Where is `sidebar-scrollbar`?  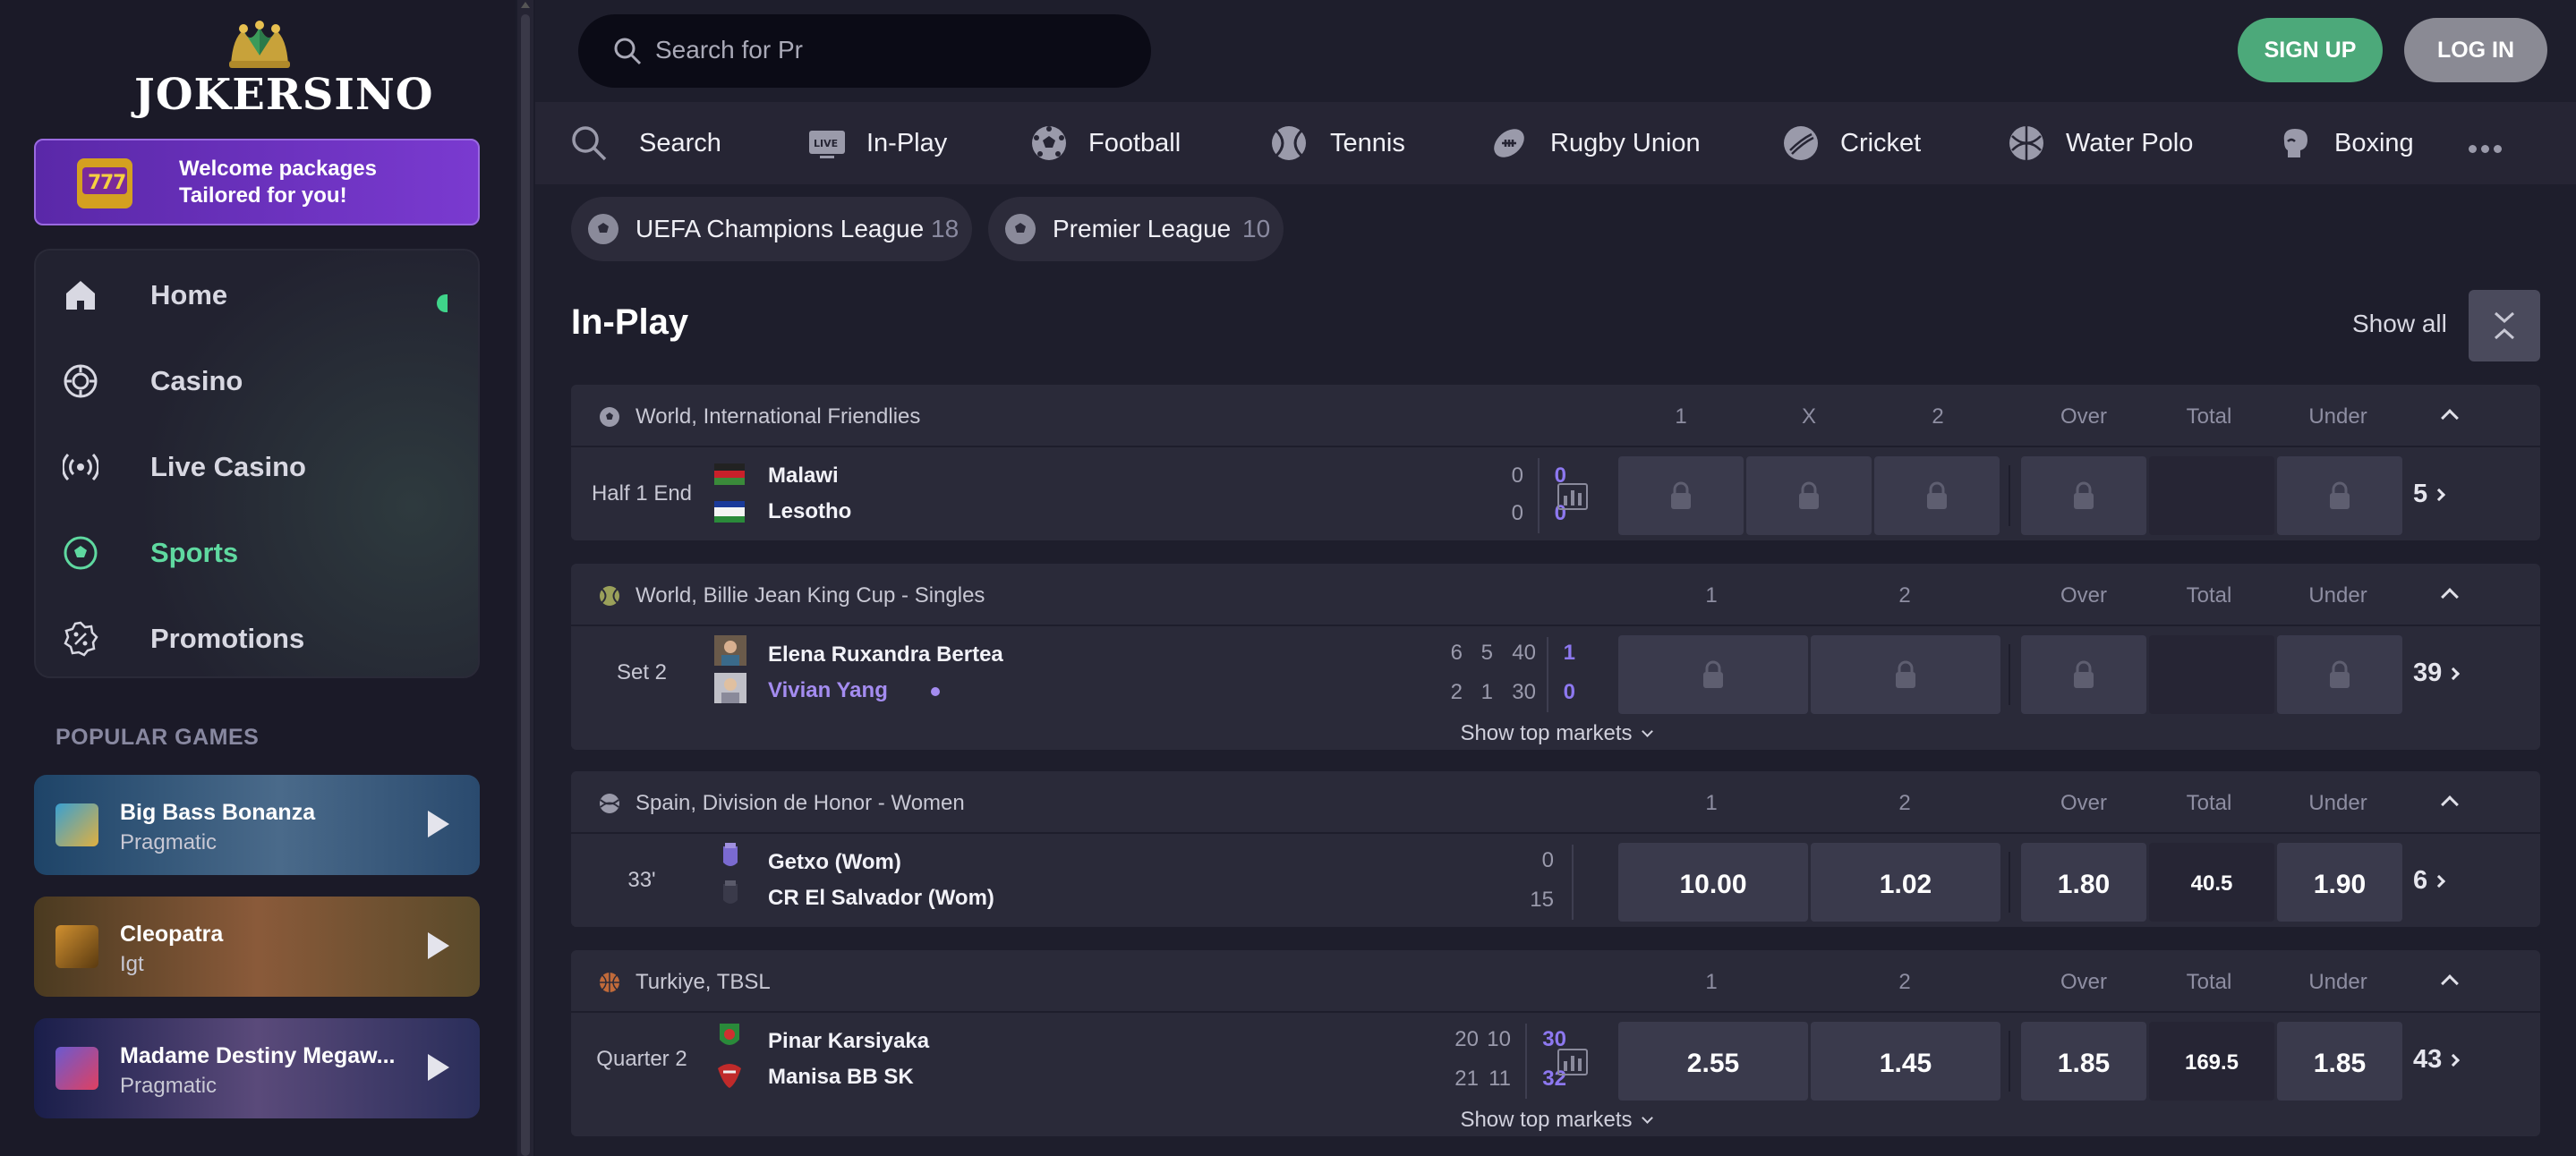 sidebar-scrollbar is located at coordinates (525, 578).